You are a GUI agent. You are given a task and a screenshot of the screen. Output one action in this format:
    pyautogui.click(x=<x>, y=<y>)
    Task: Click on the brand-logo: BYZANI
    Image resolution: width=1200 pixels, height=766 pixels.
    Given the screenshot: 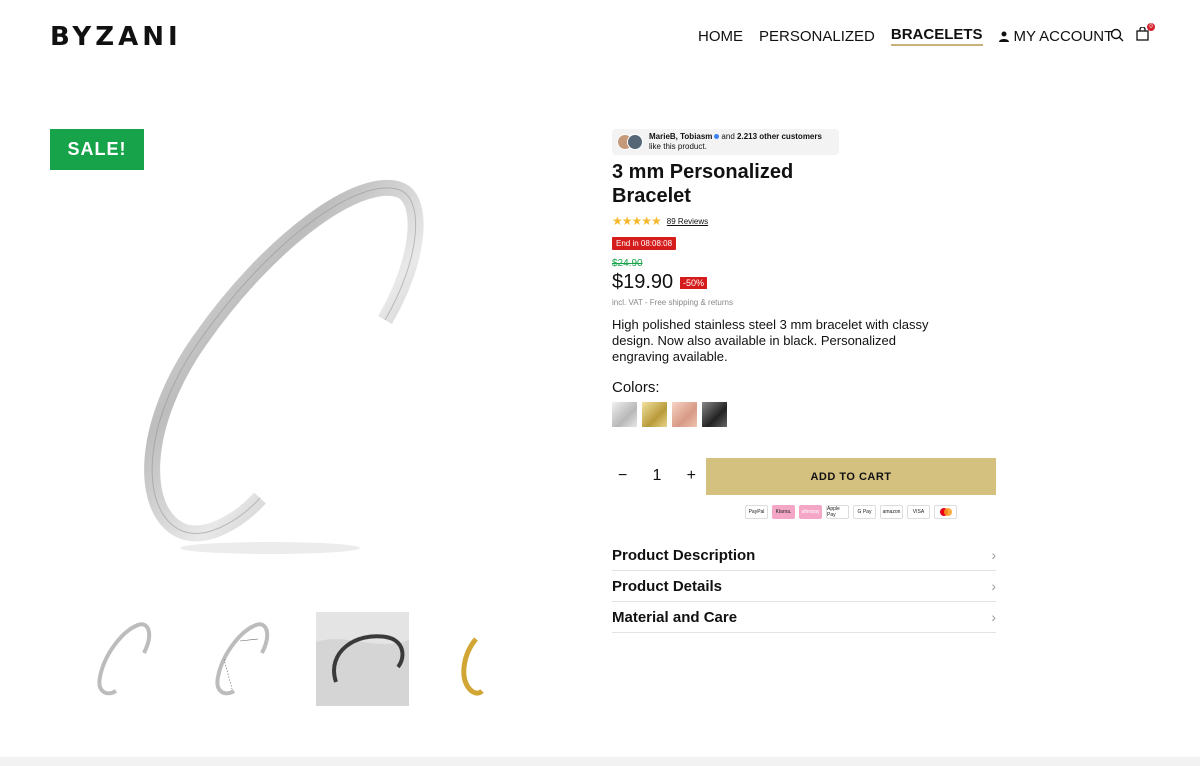 What is the action you would take?
    pyautogui.click(x=116, y=37)
    